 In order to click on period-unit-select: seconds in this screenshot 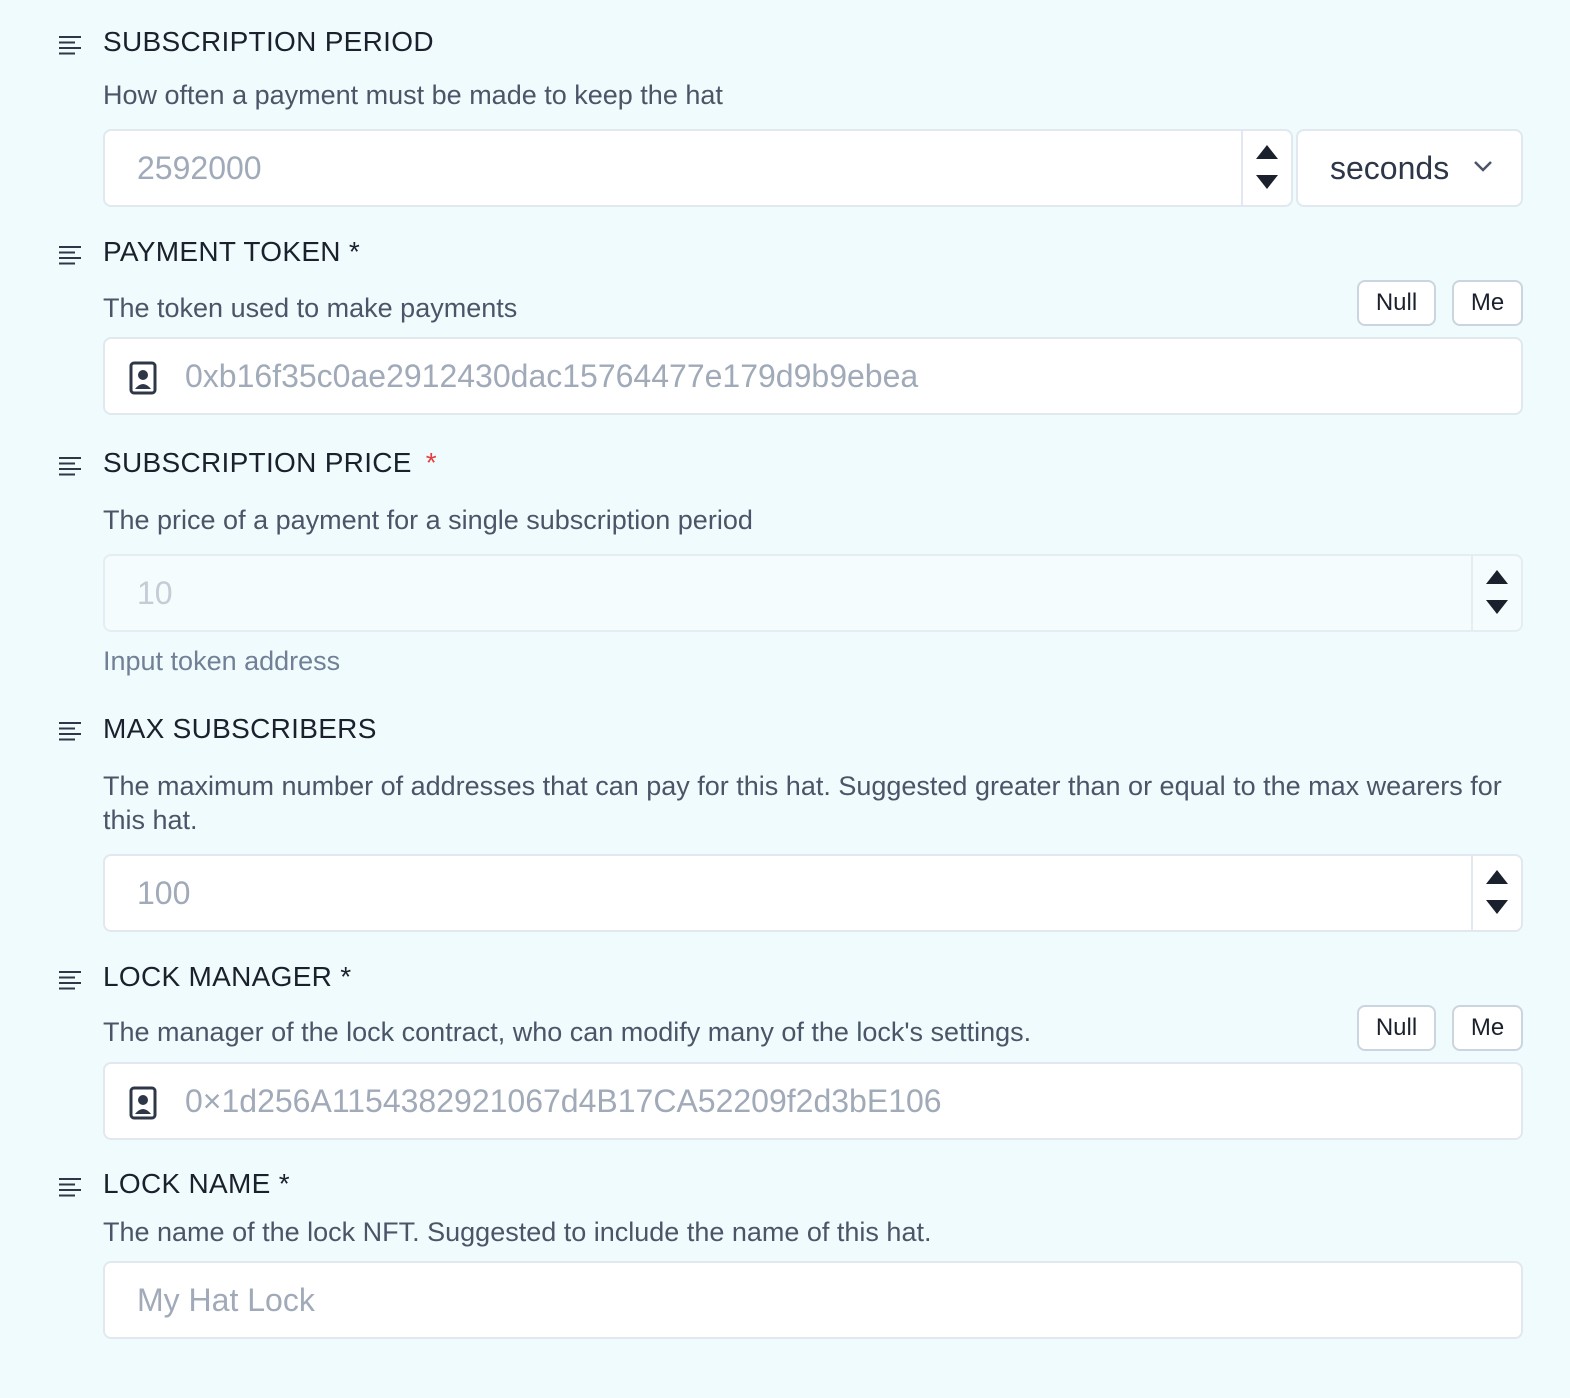, I will do `click(1409, 168)`.